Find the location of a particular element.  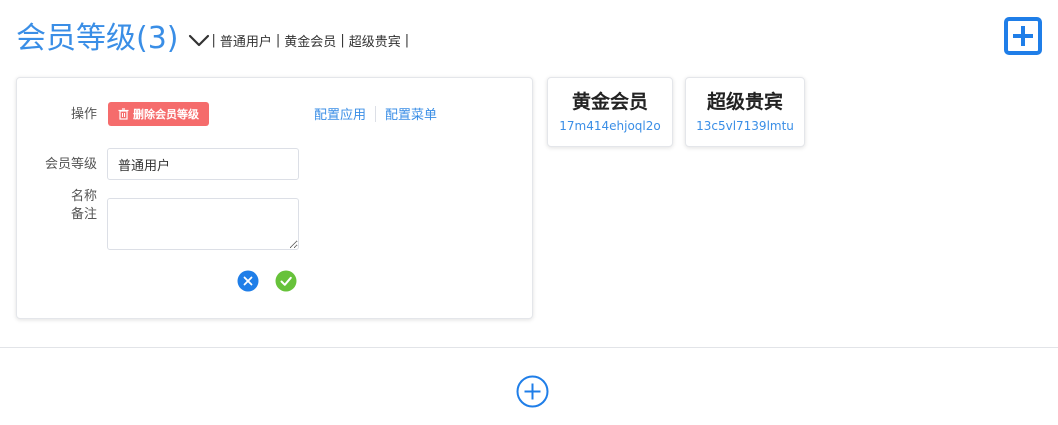

config-links: 配置应用 配置菜单 is located at coordinates (375, 113).